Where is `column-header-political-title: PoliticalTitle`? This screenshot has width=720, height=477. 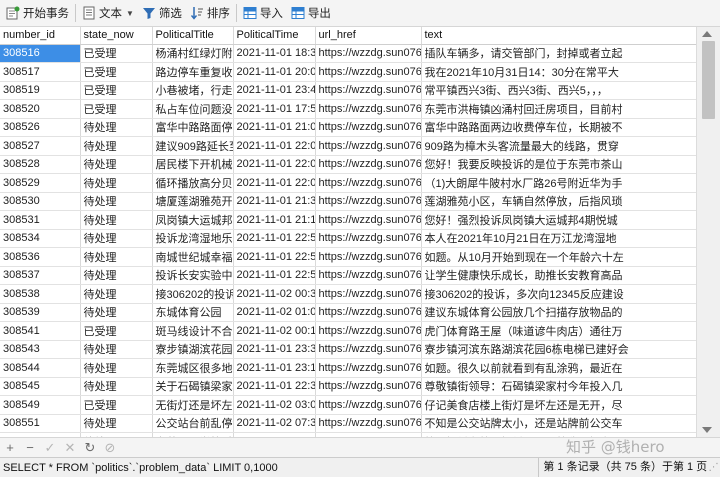
column-header-political-title: PoliticalTitle is located at coordinates (193, 36).